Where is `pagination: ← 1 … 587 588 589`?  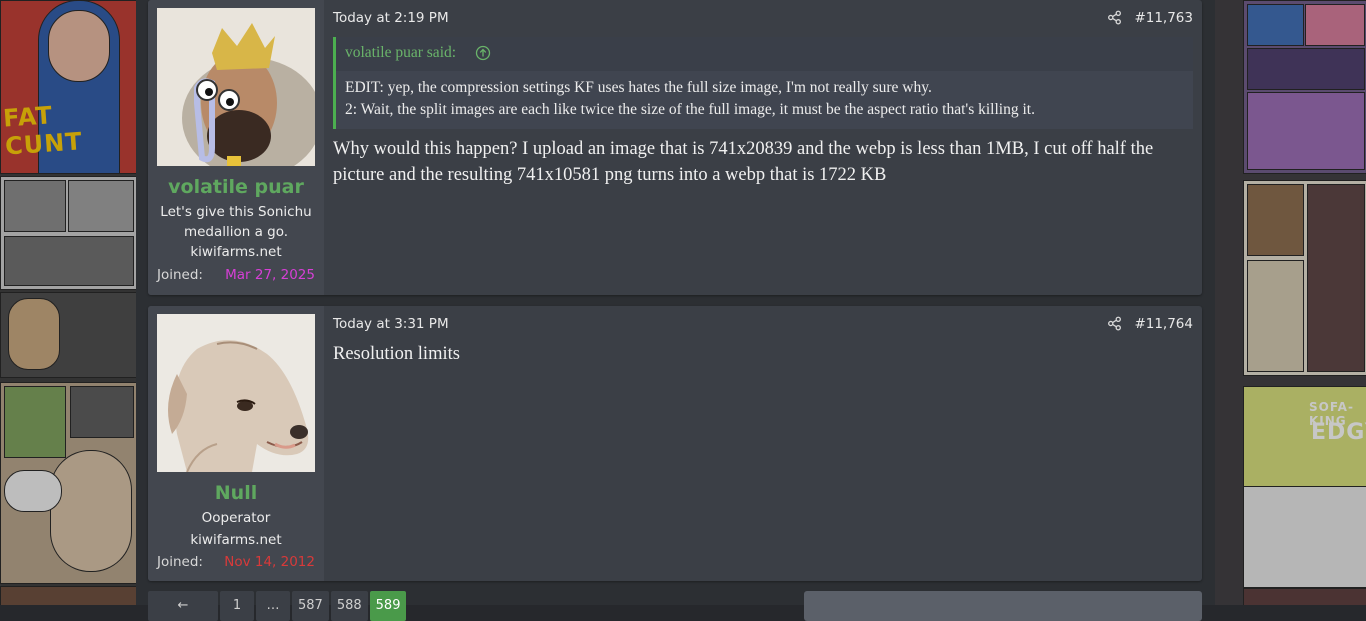
pagination: ← 1 … 587 588 589 is located at coordinates (277, 606).